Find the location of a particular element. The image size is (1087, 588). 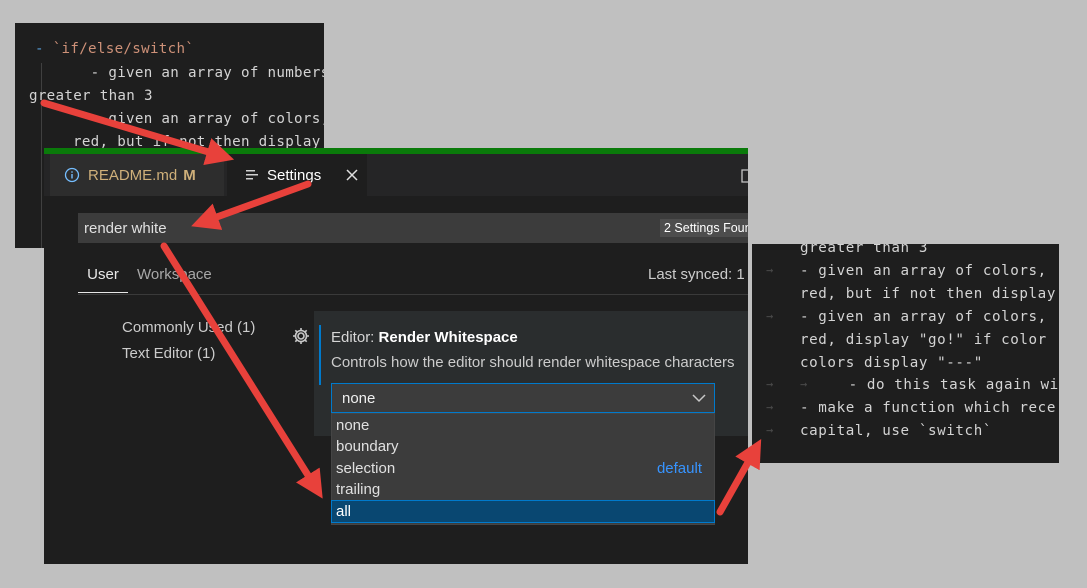

toc-item-text-editor: Text Editor (1) is located at coordinates (168, 353).